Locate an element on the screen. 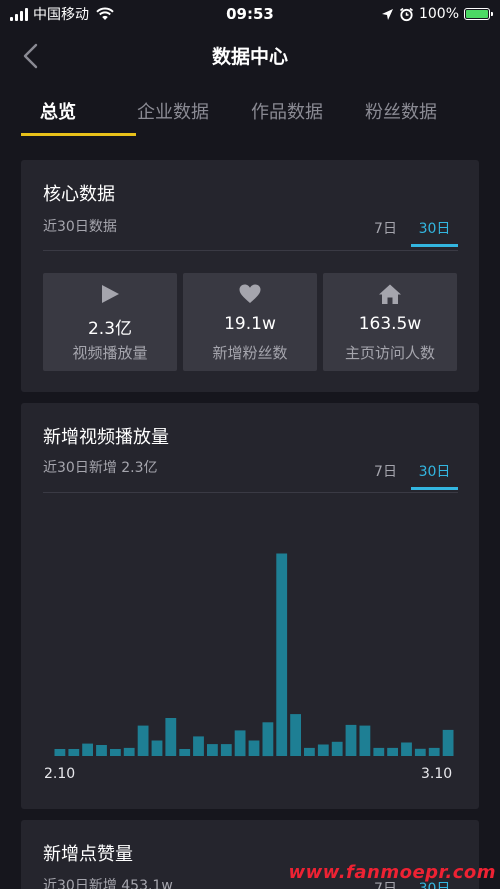  stat-video-plays: 2.3亿 视频播放量 is located at coordinates (110, 322).